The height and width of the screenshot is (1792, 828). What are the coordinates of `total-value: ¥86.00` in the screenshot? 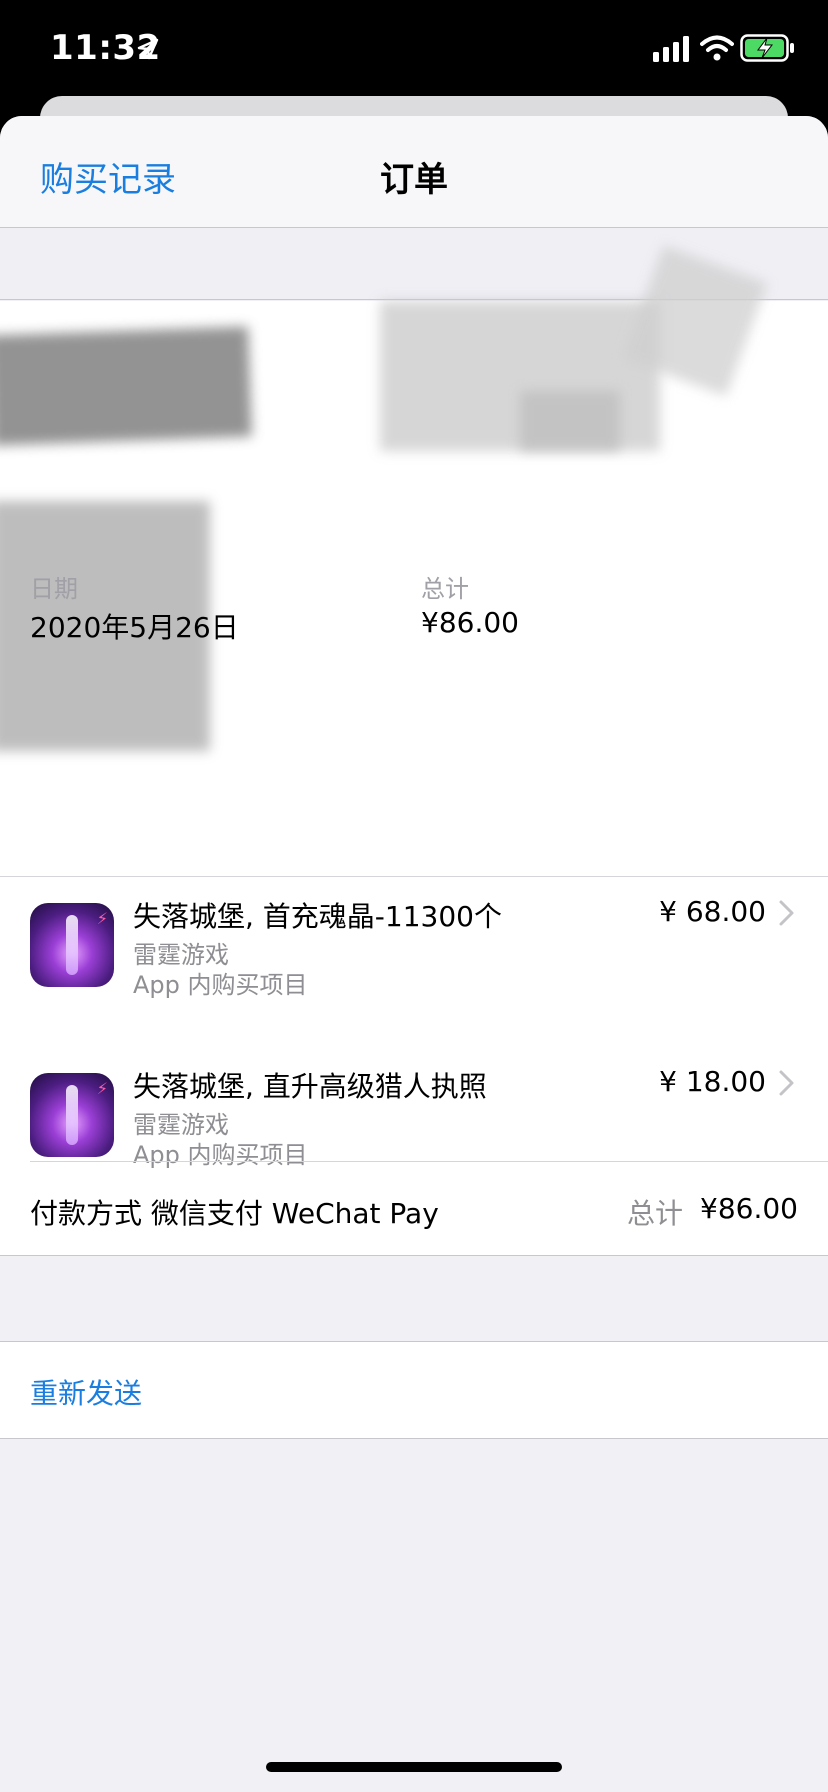 It's located at (470, 622).